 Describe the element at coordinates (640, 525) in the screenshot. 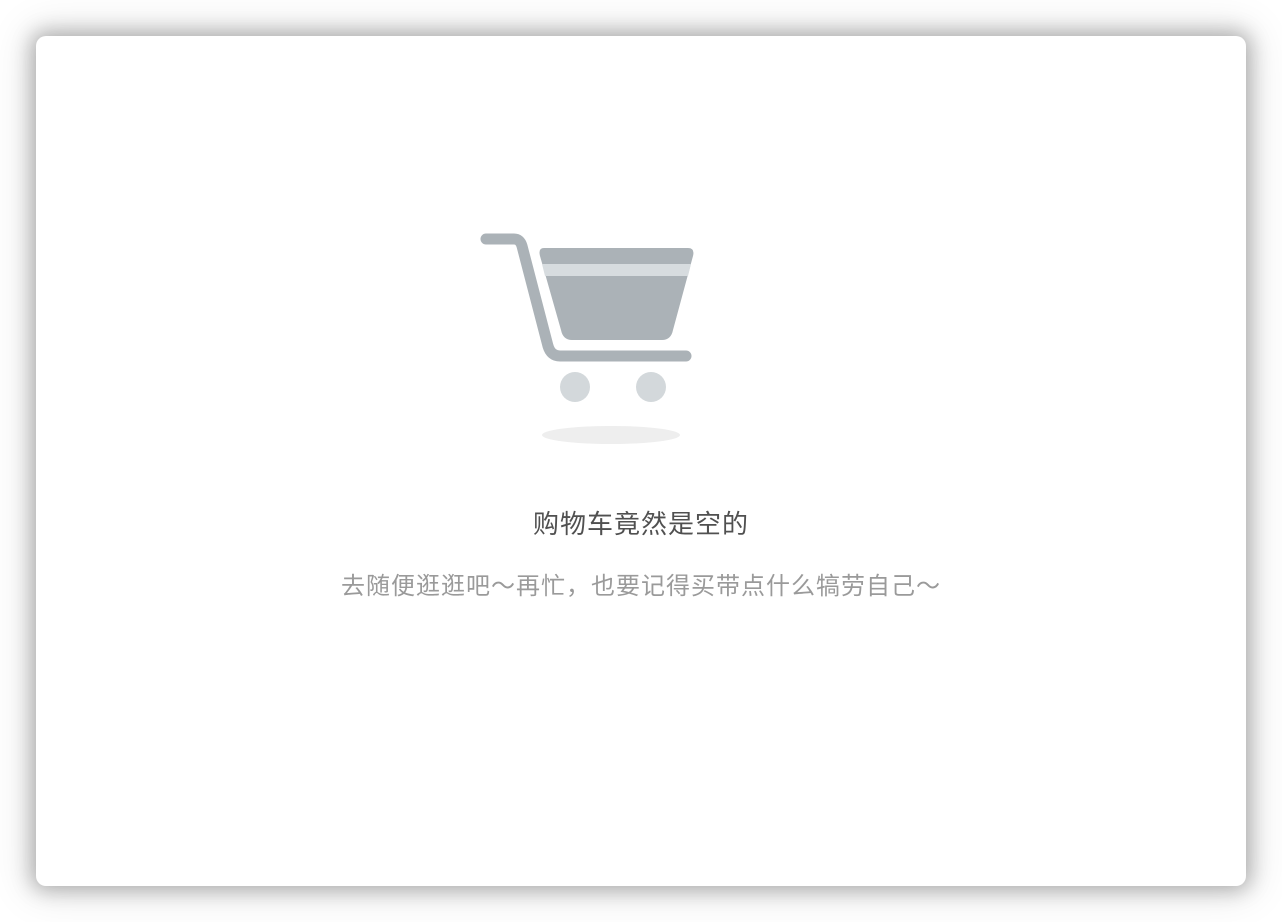

I see `empty-cart-title: 购物车竟然是空的` at that location.